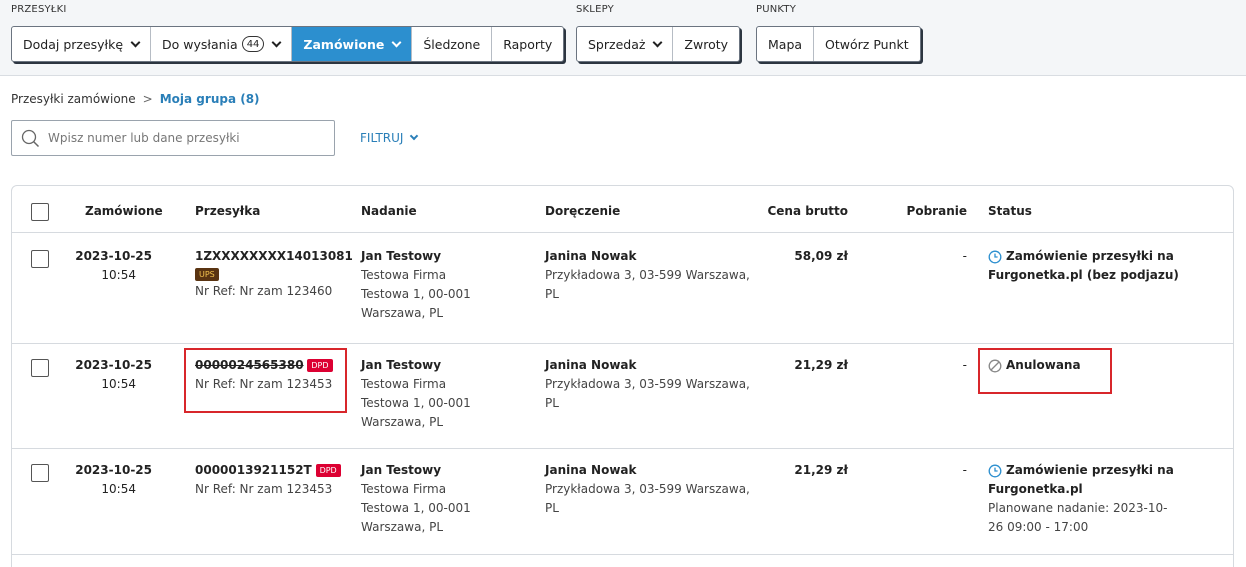 The height and width of the screenshot is (567, 1246). What do you see at coordinates (40, 212) in the screenshot?
I see `select-all-checkbox` at bounding box center [40, 212].